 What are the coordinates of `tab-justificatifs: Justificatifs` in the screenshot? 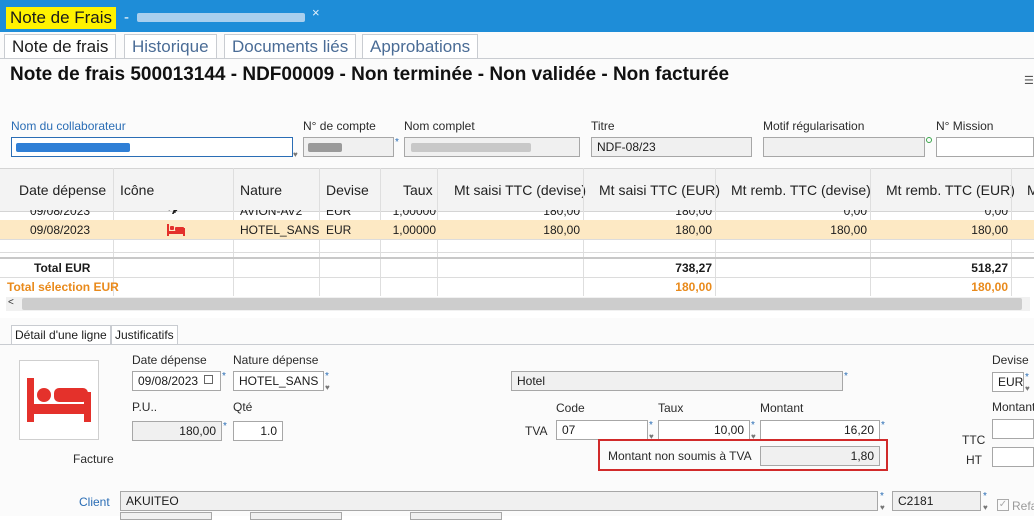 It's located at (144, 335).